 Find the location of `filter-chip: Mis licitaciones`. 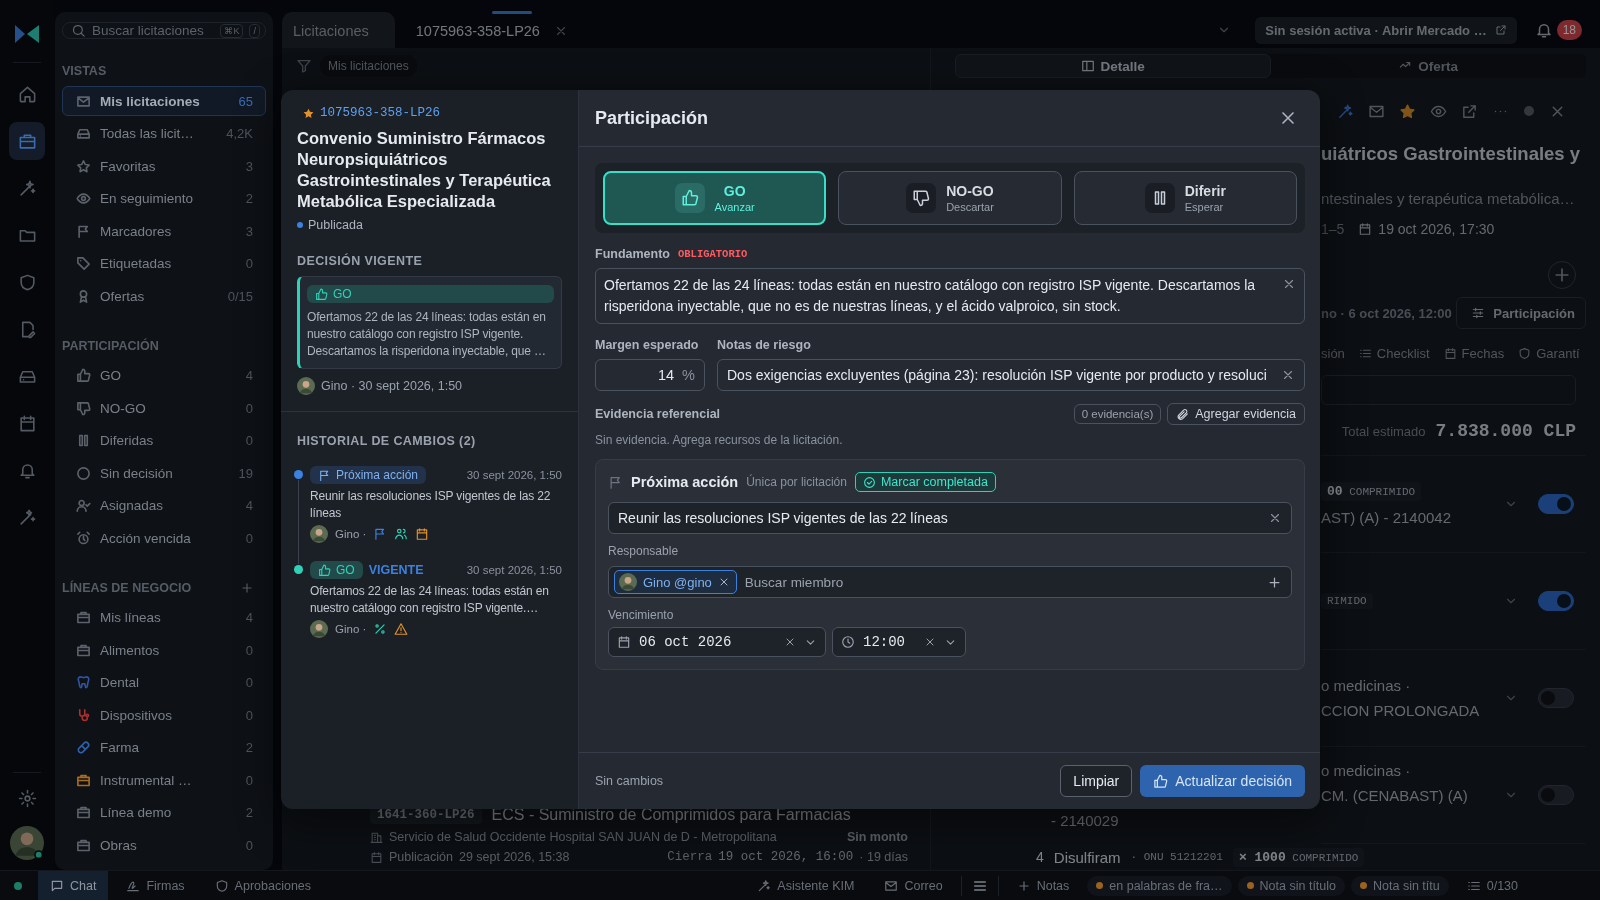

filter-chip: Mis licitaciones is located at coordinates (368, 66).